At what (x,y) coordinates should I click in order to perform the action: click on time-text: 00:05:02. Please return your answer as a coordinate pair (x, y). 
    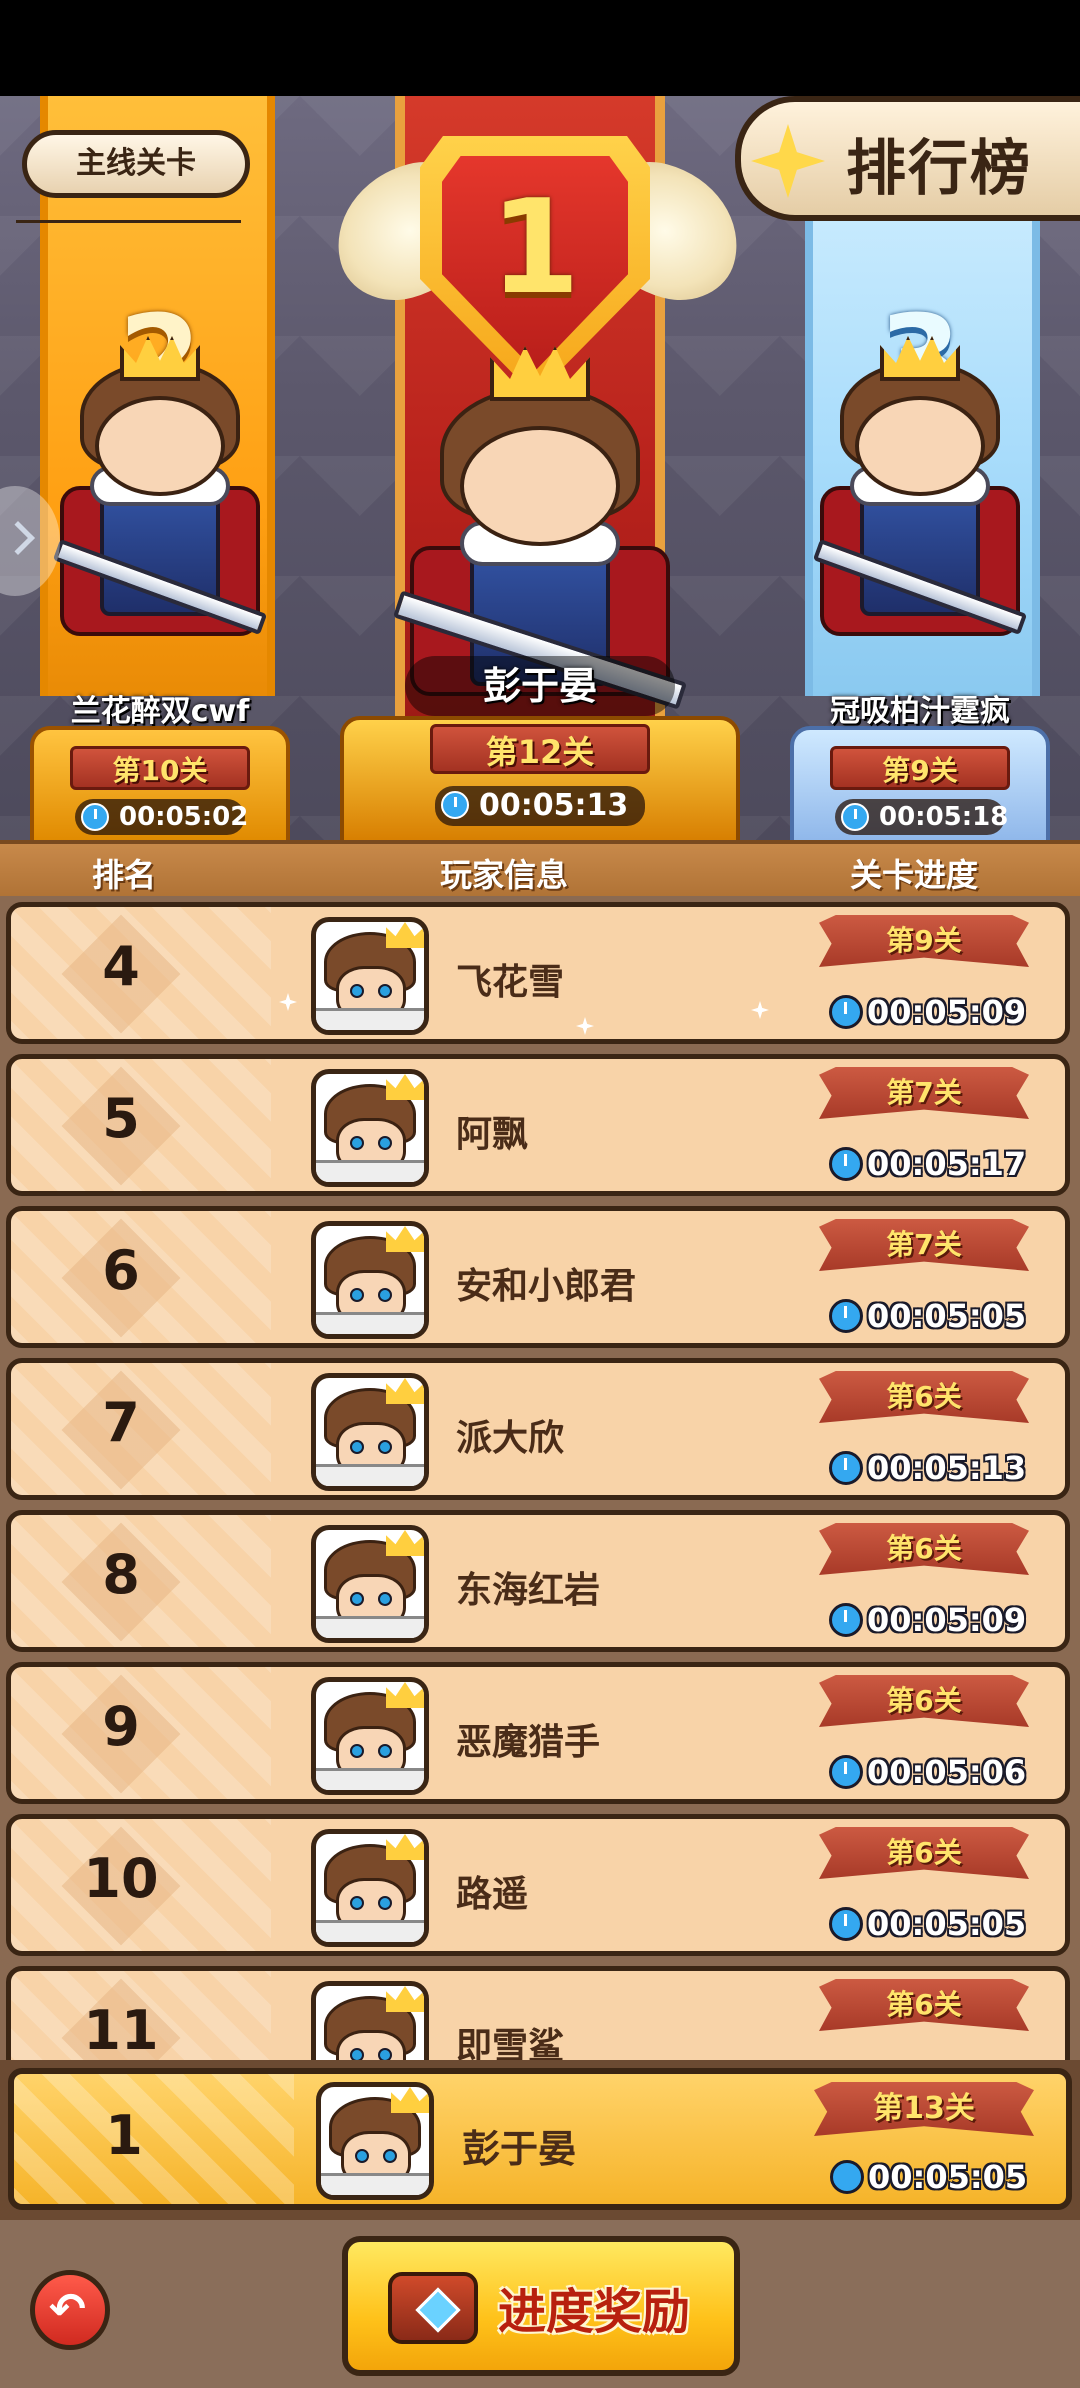
    Looking at the image, I should click on (184, 817).